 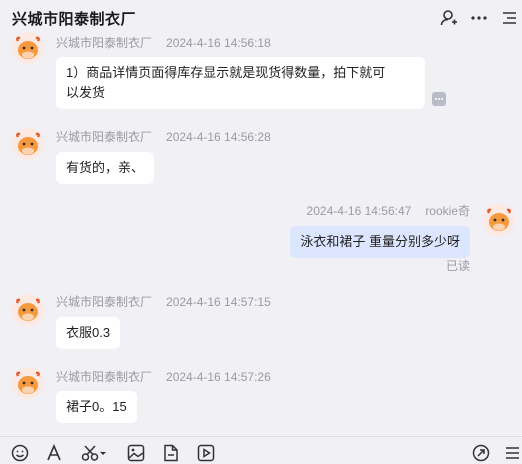 What do you see at coordinates (86, 92) in the screenshot?
I see `message-line: 以发货` at bounding box center [86, 92].